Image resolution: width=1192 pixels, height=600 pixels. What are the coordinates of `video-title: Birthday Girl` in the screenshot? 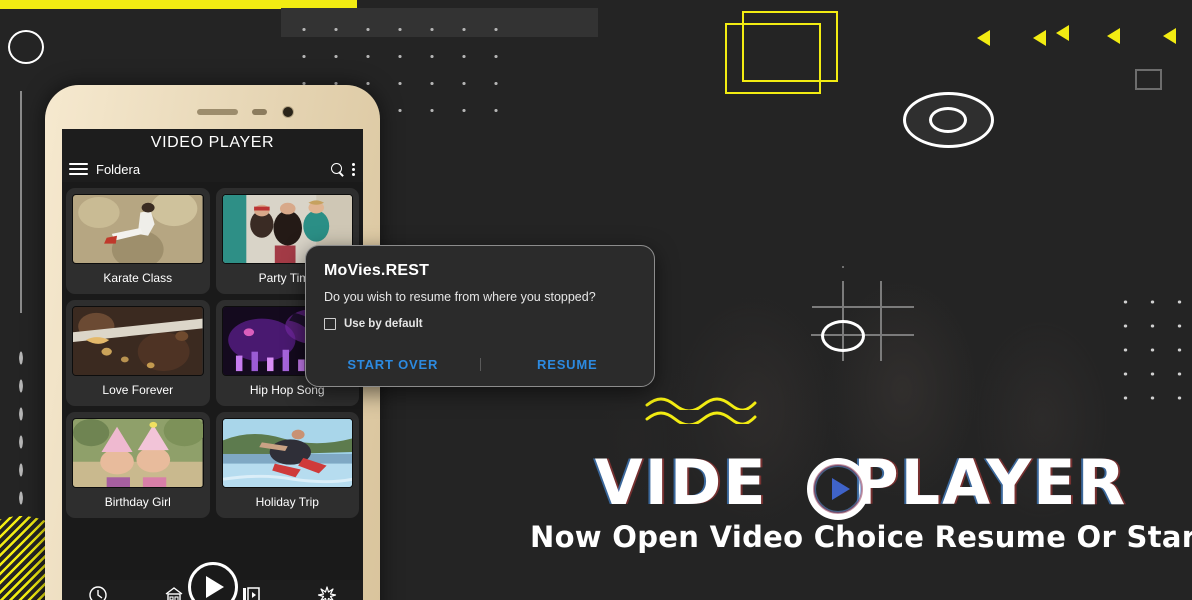 It's located at (137, 502).